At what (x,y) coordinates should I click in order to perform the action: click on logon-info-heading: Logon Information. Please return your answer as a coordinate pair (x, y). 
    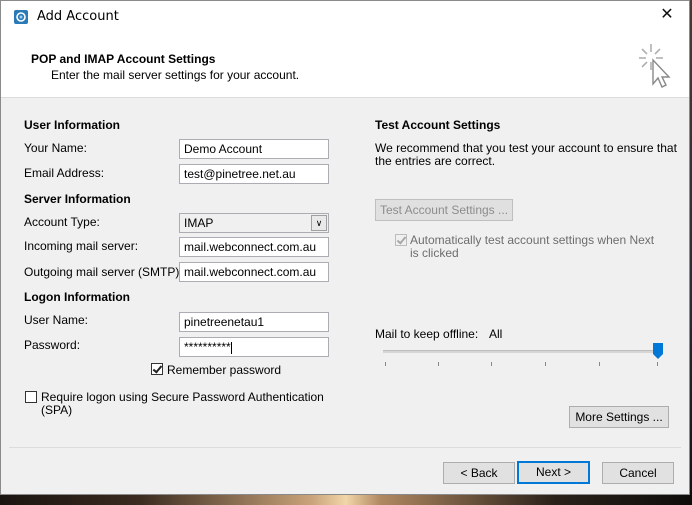
    Looking at the image, I should click on (77, 297).